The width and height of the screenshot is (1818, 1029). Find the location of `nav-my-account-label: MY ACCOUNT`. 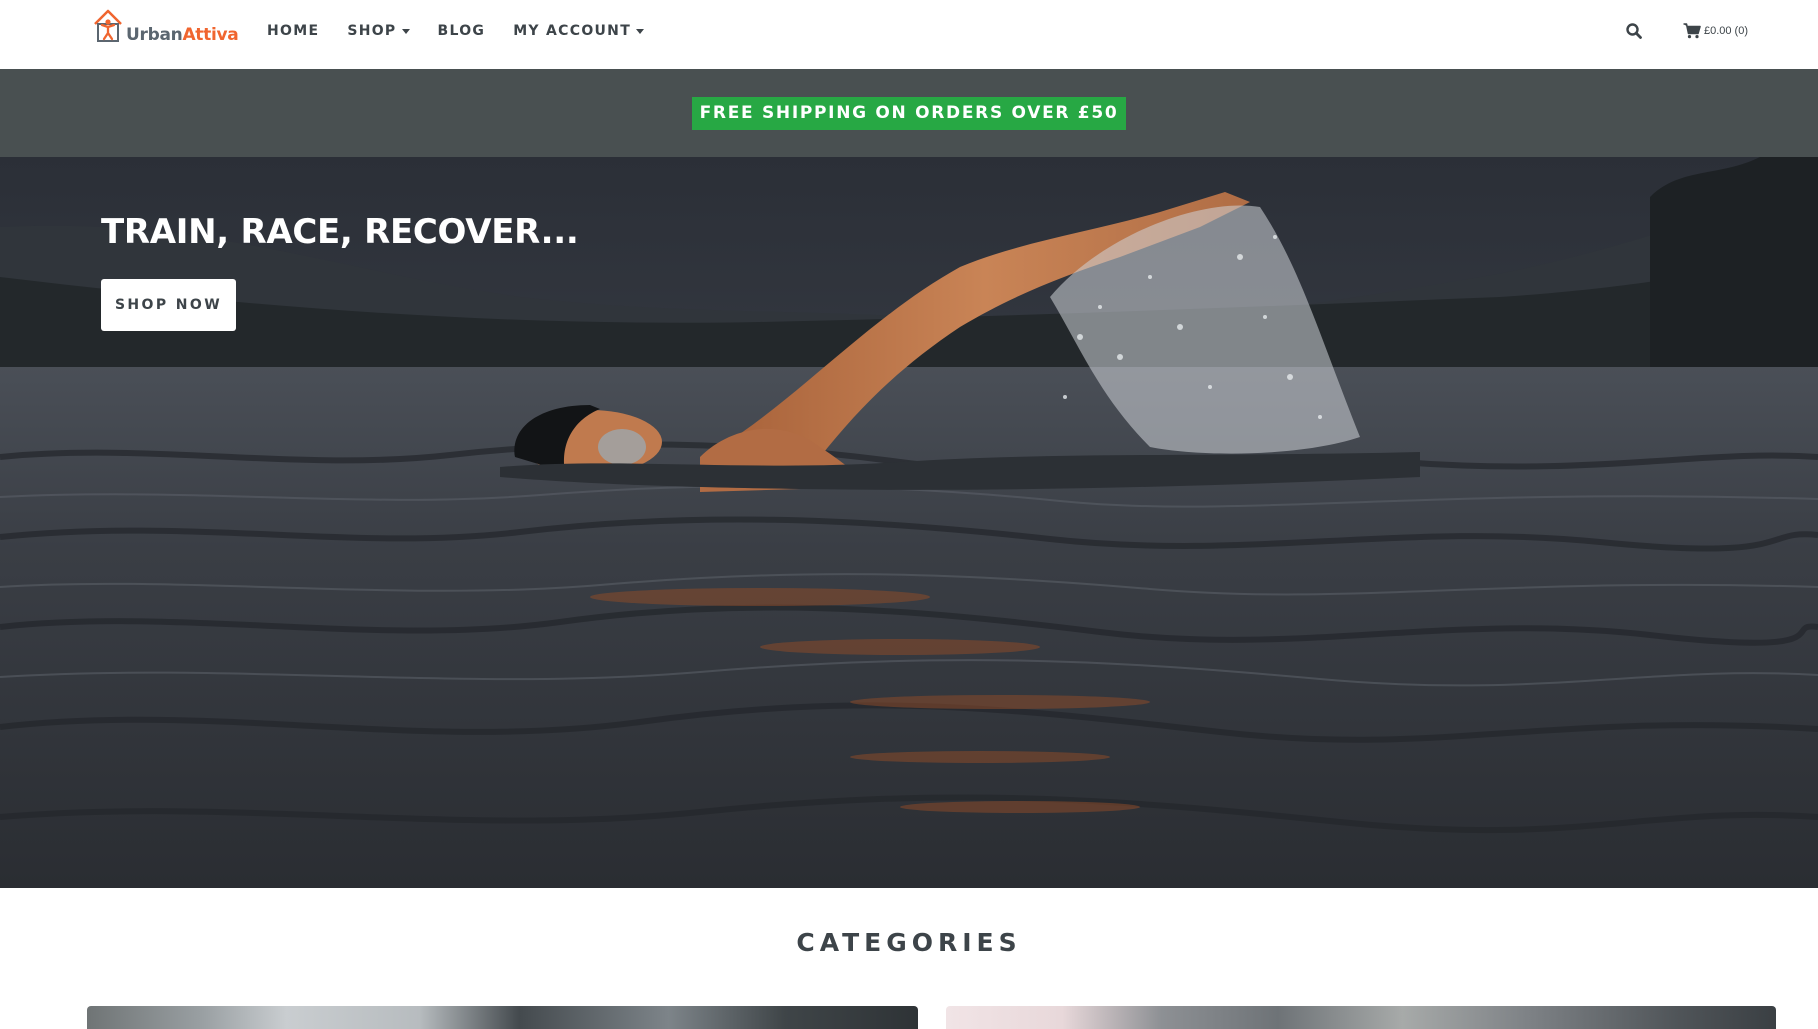

nav-my-account-label: MY ACCOUNT is located at coordinates (572, 31).